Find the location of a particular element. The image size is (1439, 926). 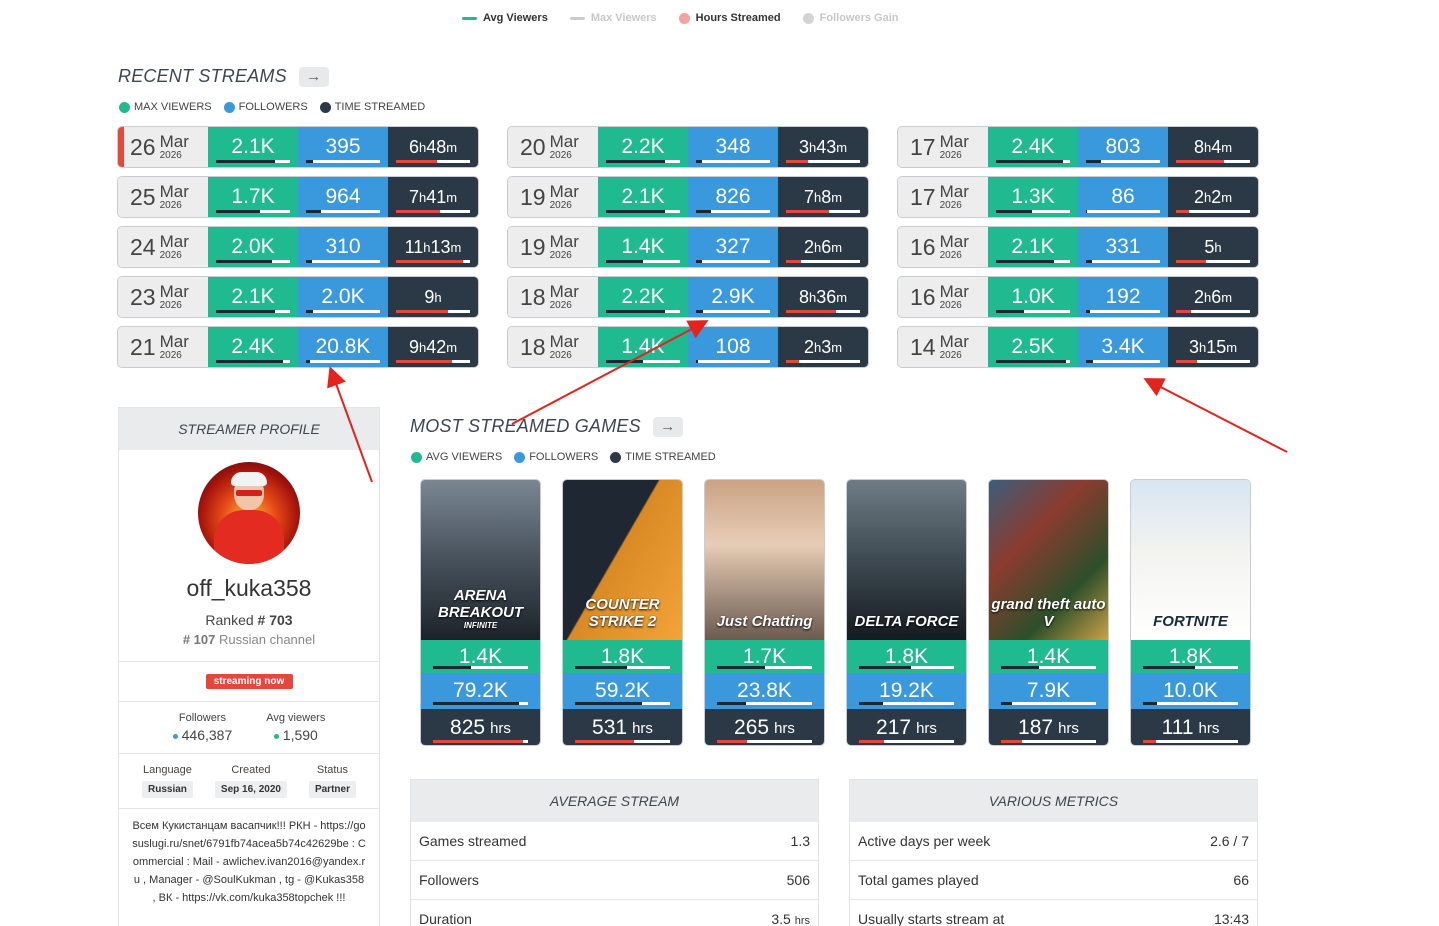

value-text: 2.4K is located at coordinates (1033, 146).